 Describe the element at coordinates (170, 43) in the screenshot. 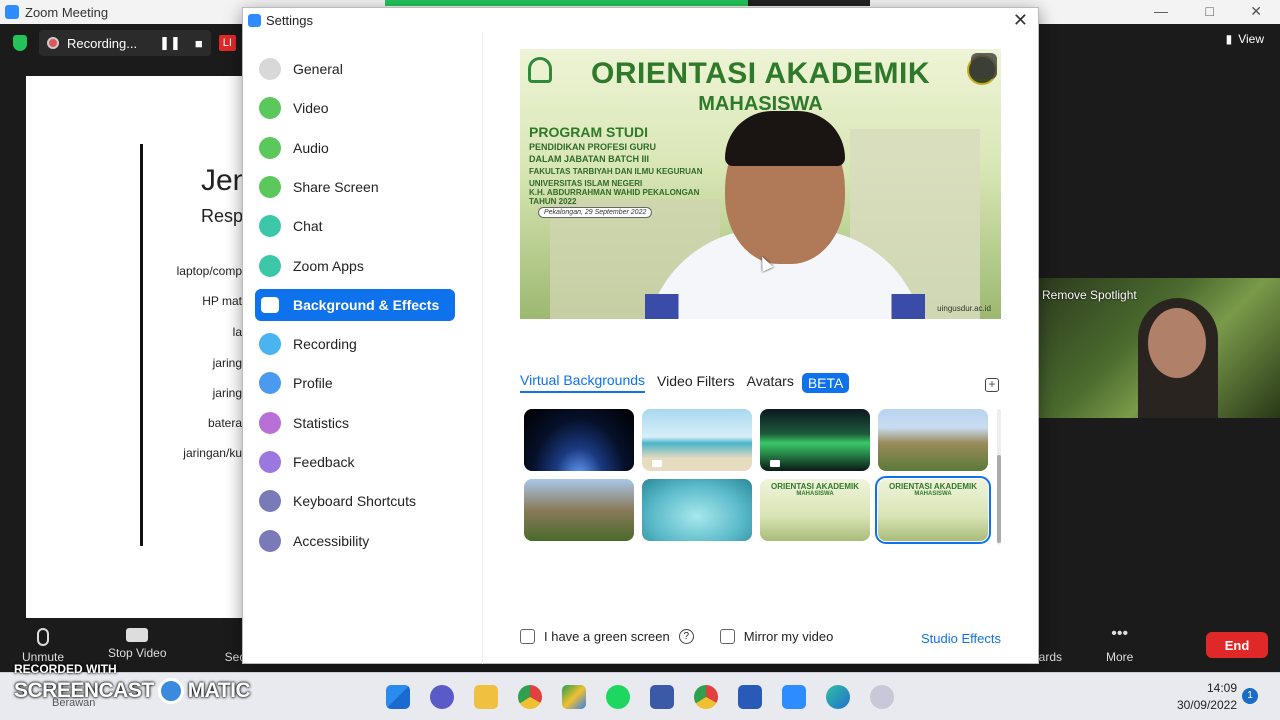

I see `pause-recording-icon: ❚❚` at that location.